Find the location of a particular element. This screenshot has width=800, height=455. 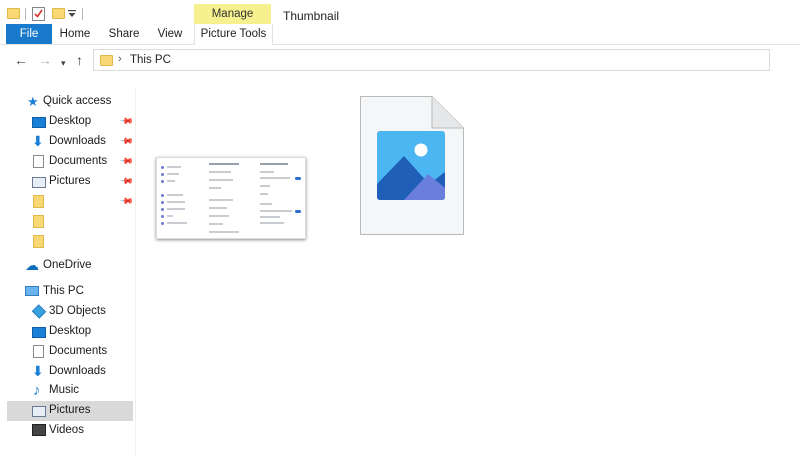

back-arrow-icon: ← is located at coordinates (21, 60).